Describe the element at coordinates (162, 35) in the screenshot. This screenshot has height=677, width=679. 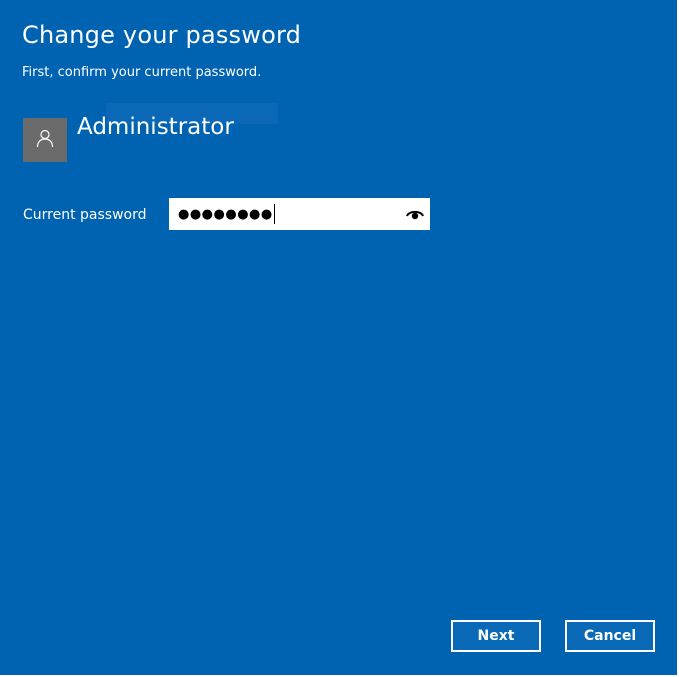
I see `page-title: Change your password` at that location.